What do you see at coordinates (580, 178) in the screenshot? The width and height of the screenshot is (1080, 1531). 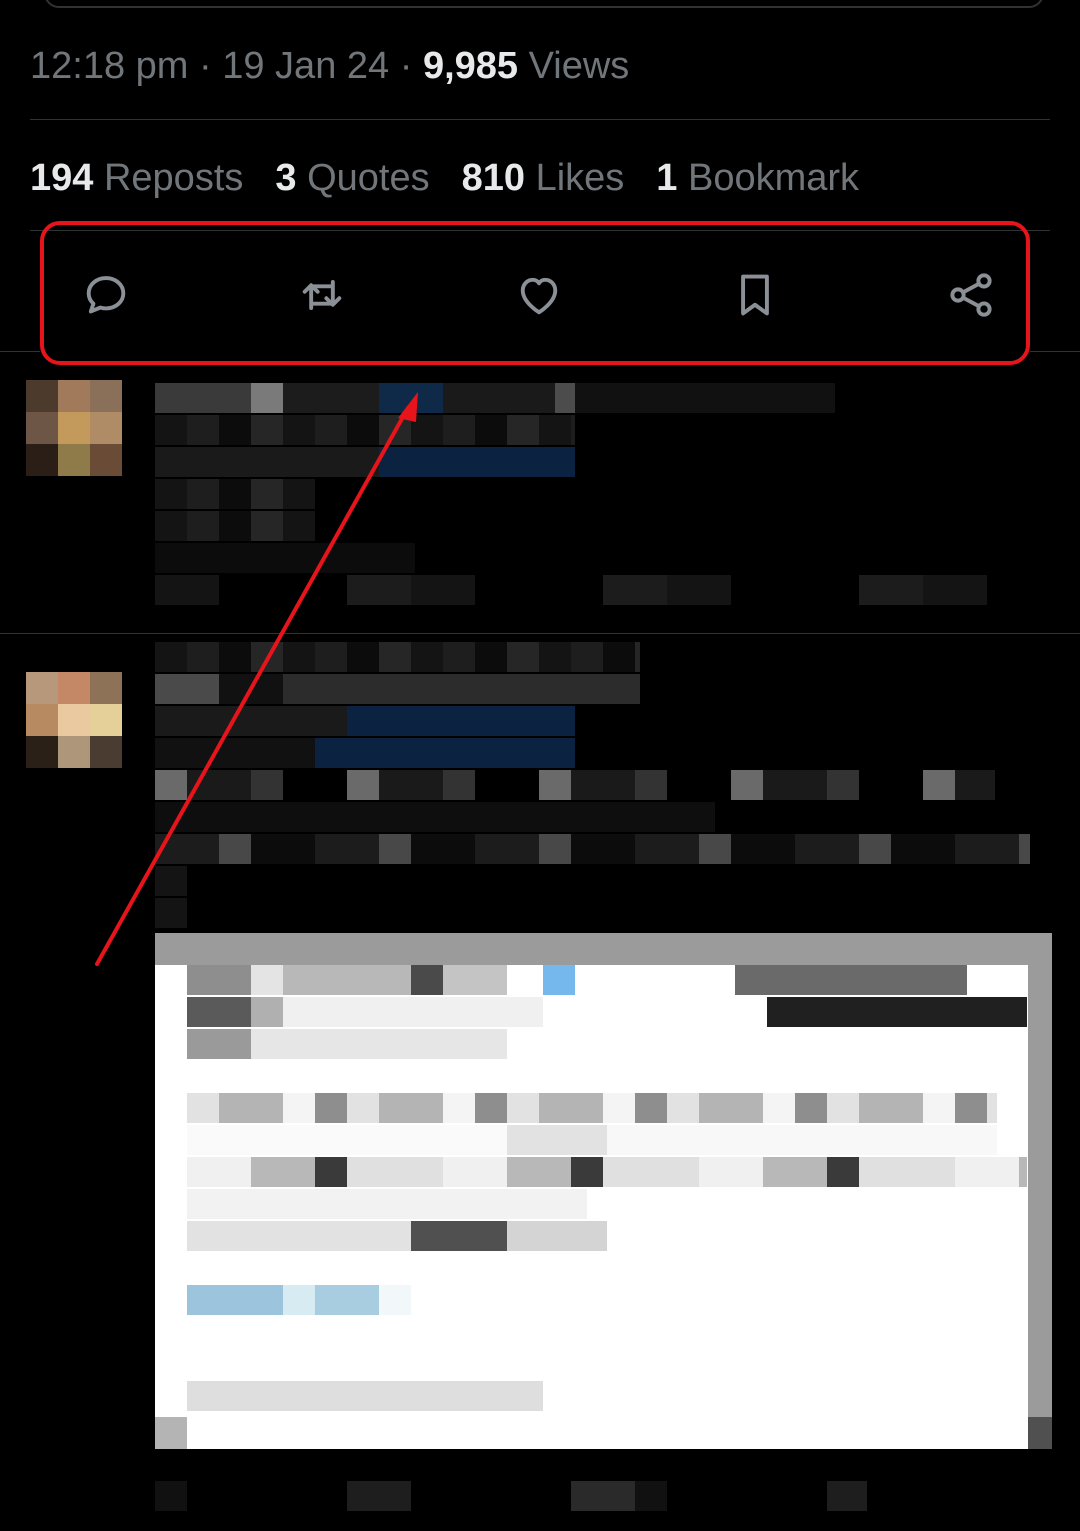 I see `likes-label: Likes` at bounding box center [580, 178].